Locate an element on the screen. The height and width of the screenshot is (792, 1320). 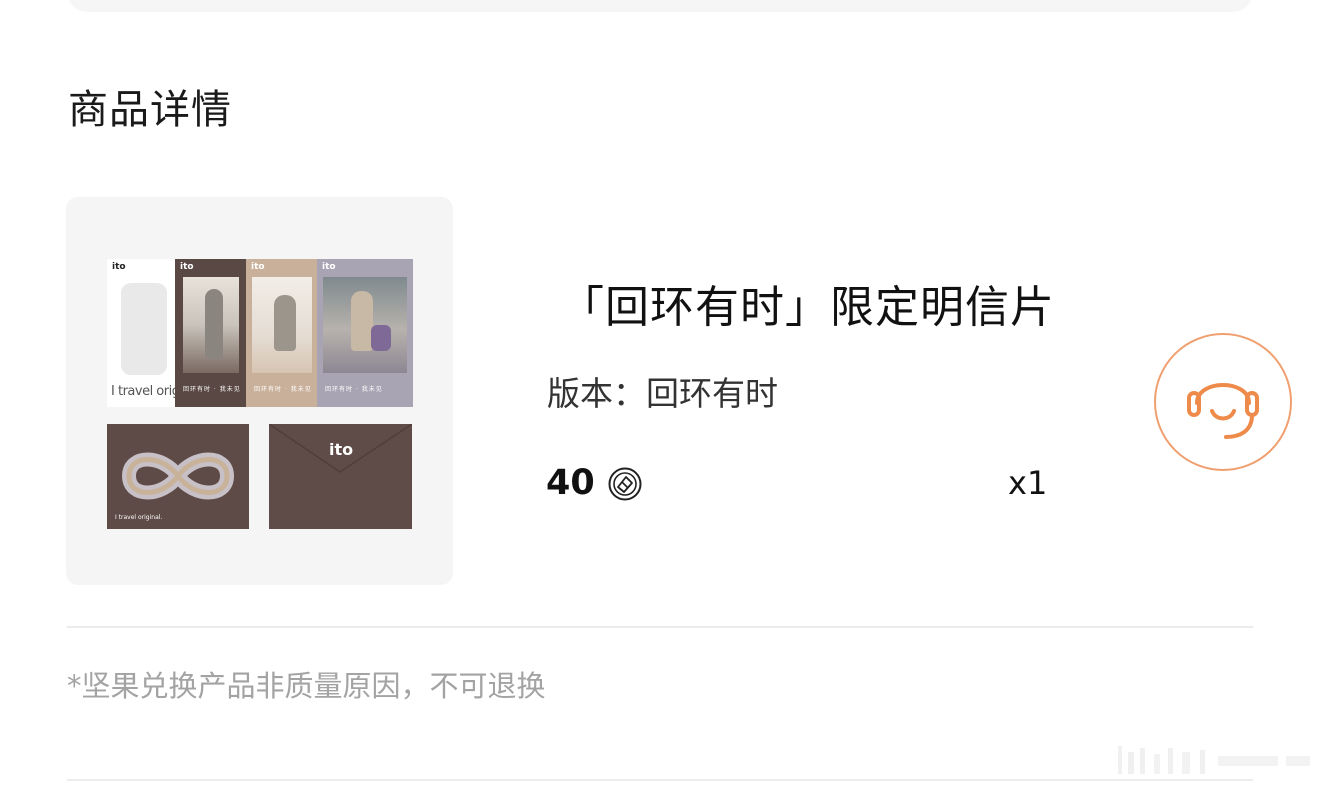
divider is located at coordinates (660, 627).